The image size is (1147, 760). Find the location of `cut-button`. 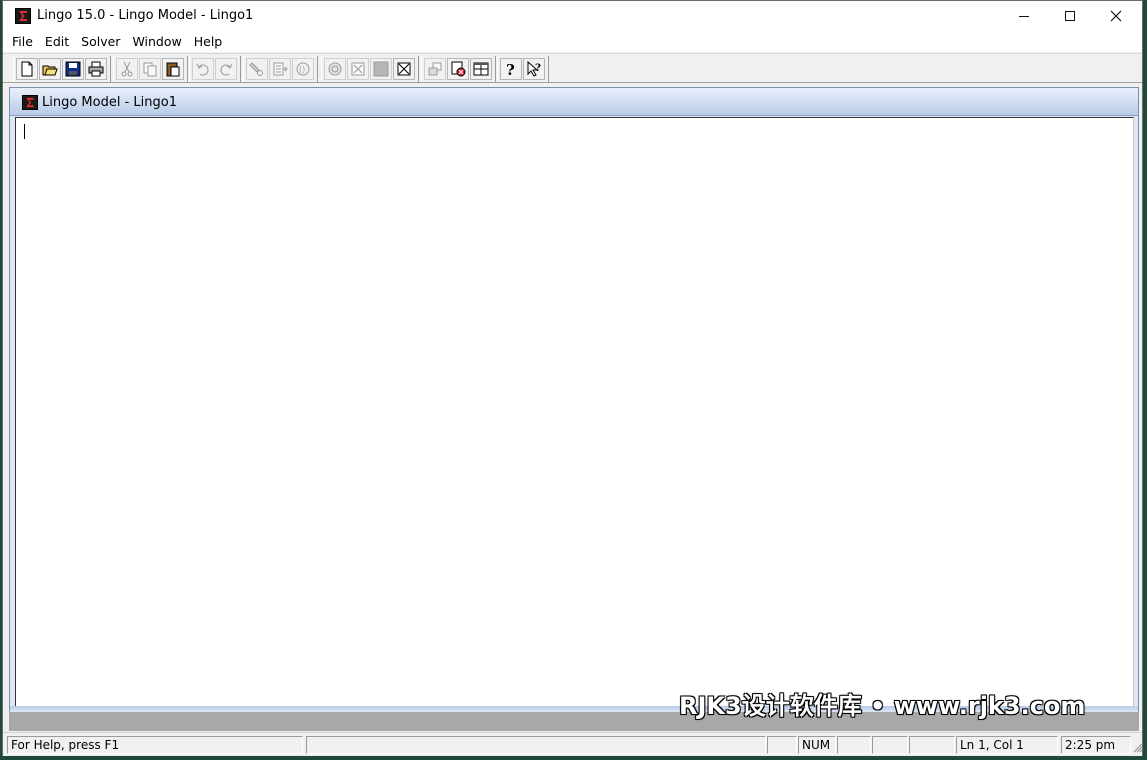

cut-button is located at coordinates (127, 69).